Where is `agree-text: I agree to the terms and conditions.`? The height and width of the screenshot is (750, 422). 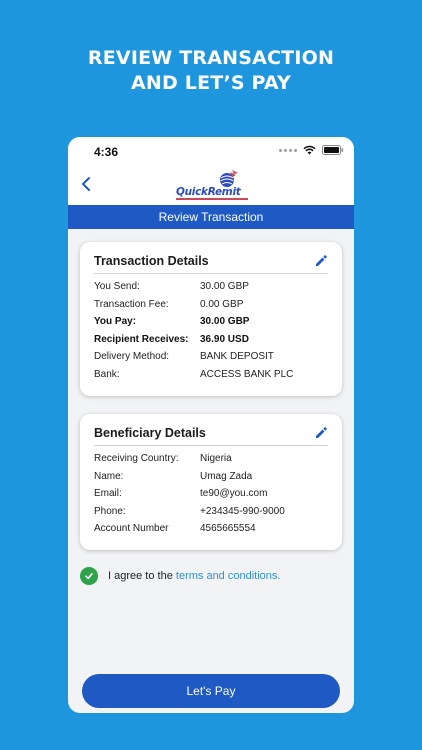
agree-text: I agree to the terms and conditions. is located at coordinates (194, 576).